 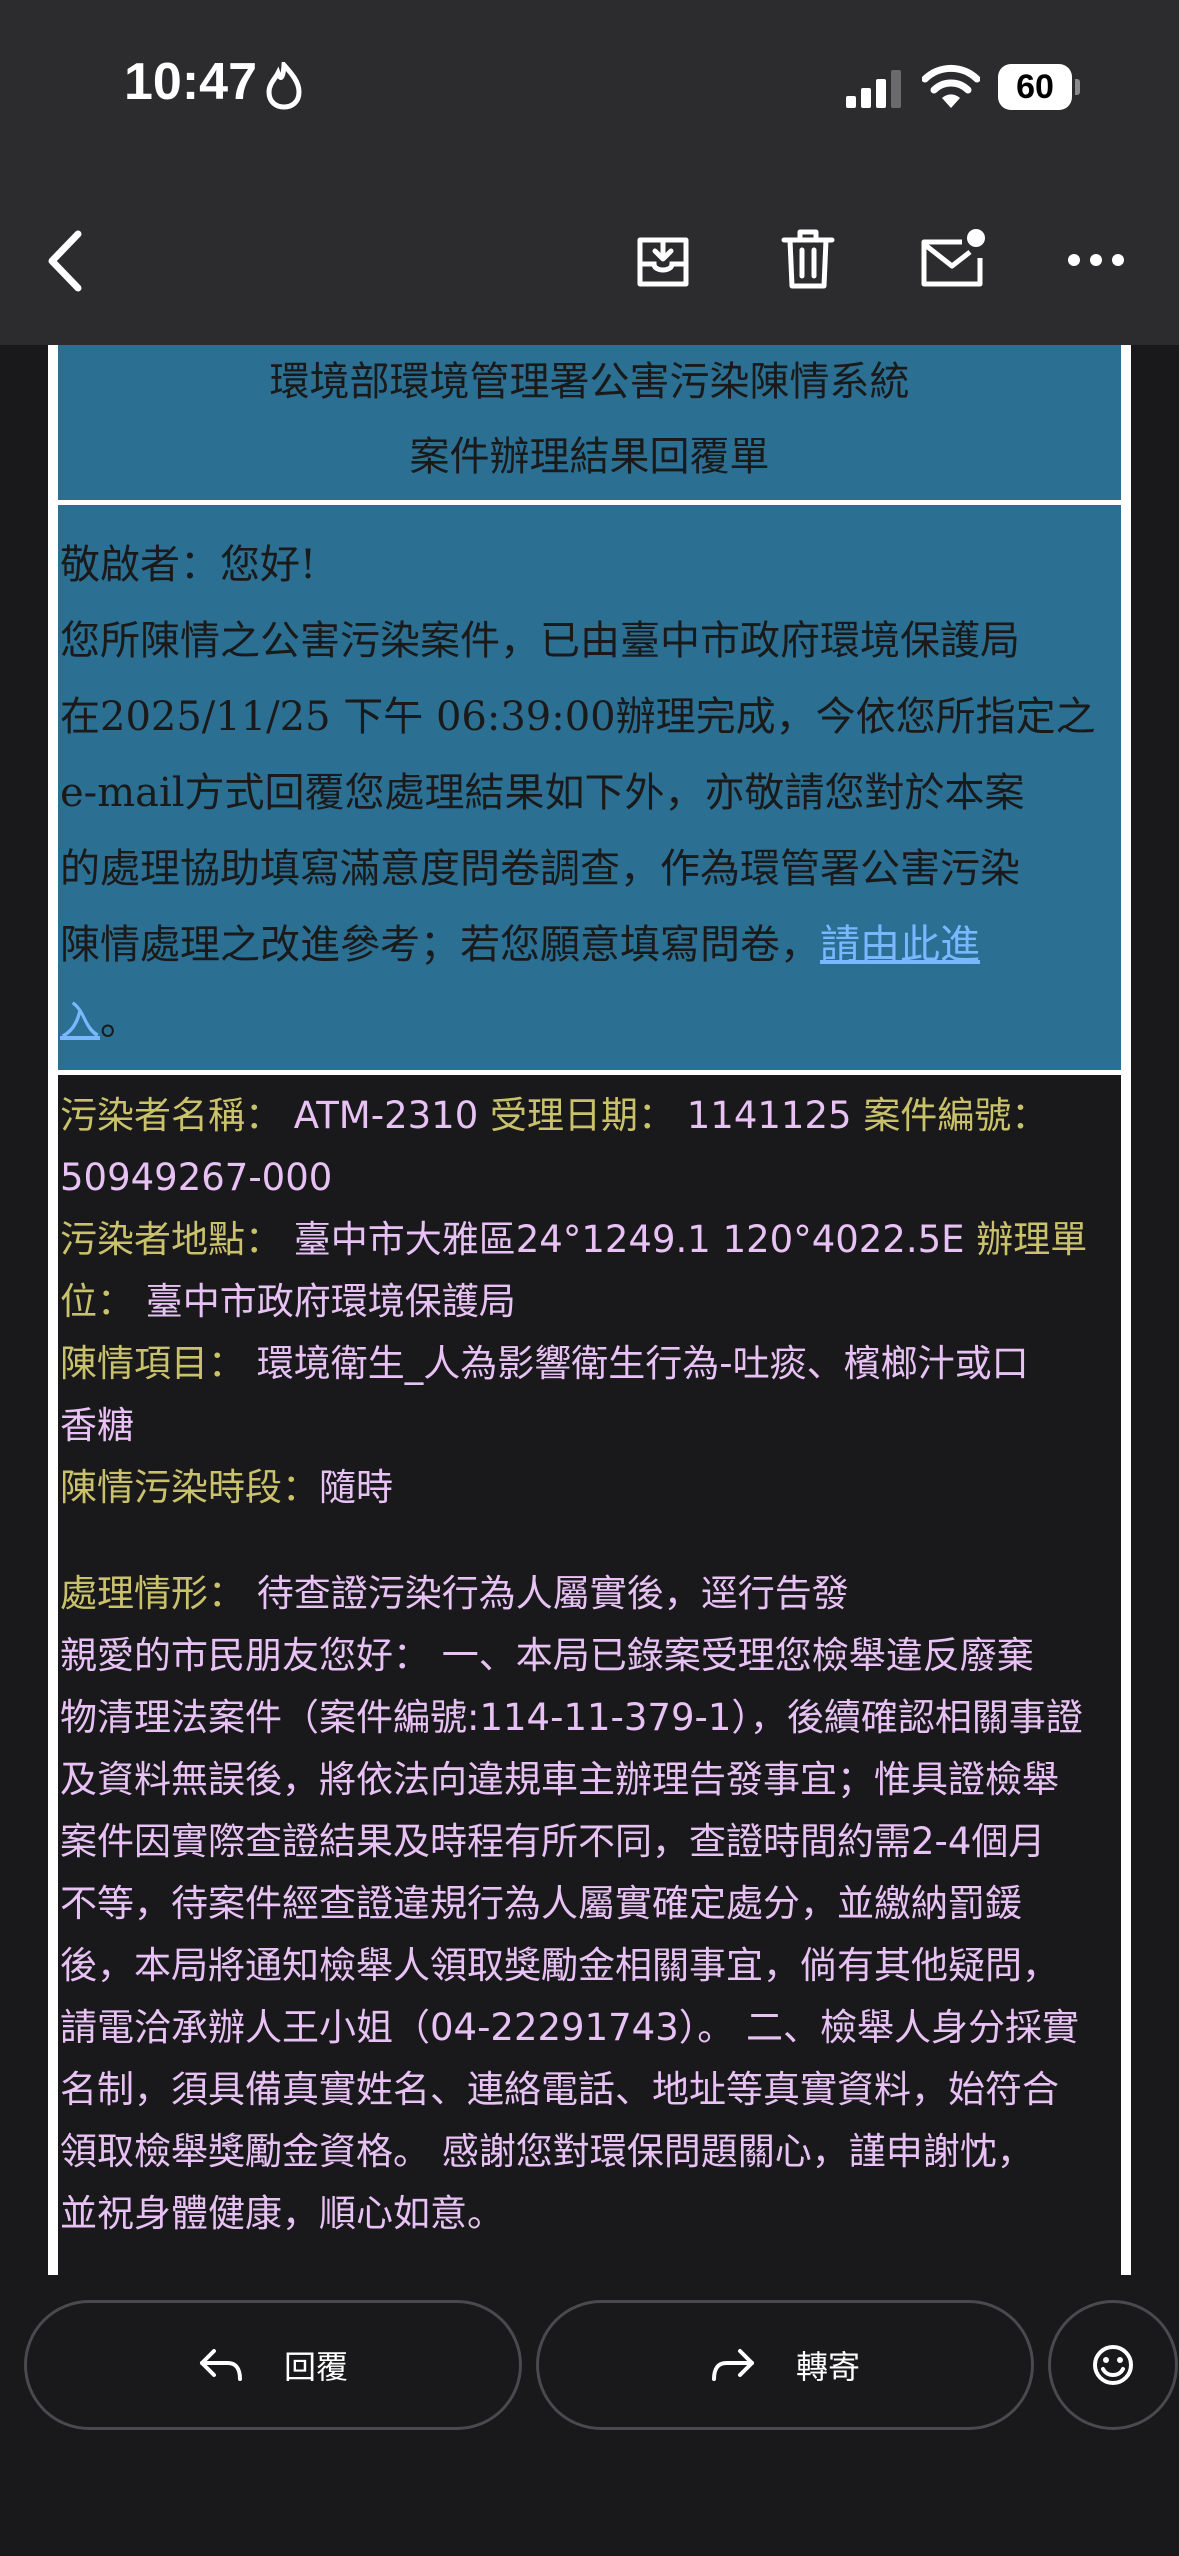 I want to click on info-line-handling: 處理情形： 待查證污染行為人屬實後，逕行告發, so click(x=588, y=1594).